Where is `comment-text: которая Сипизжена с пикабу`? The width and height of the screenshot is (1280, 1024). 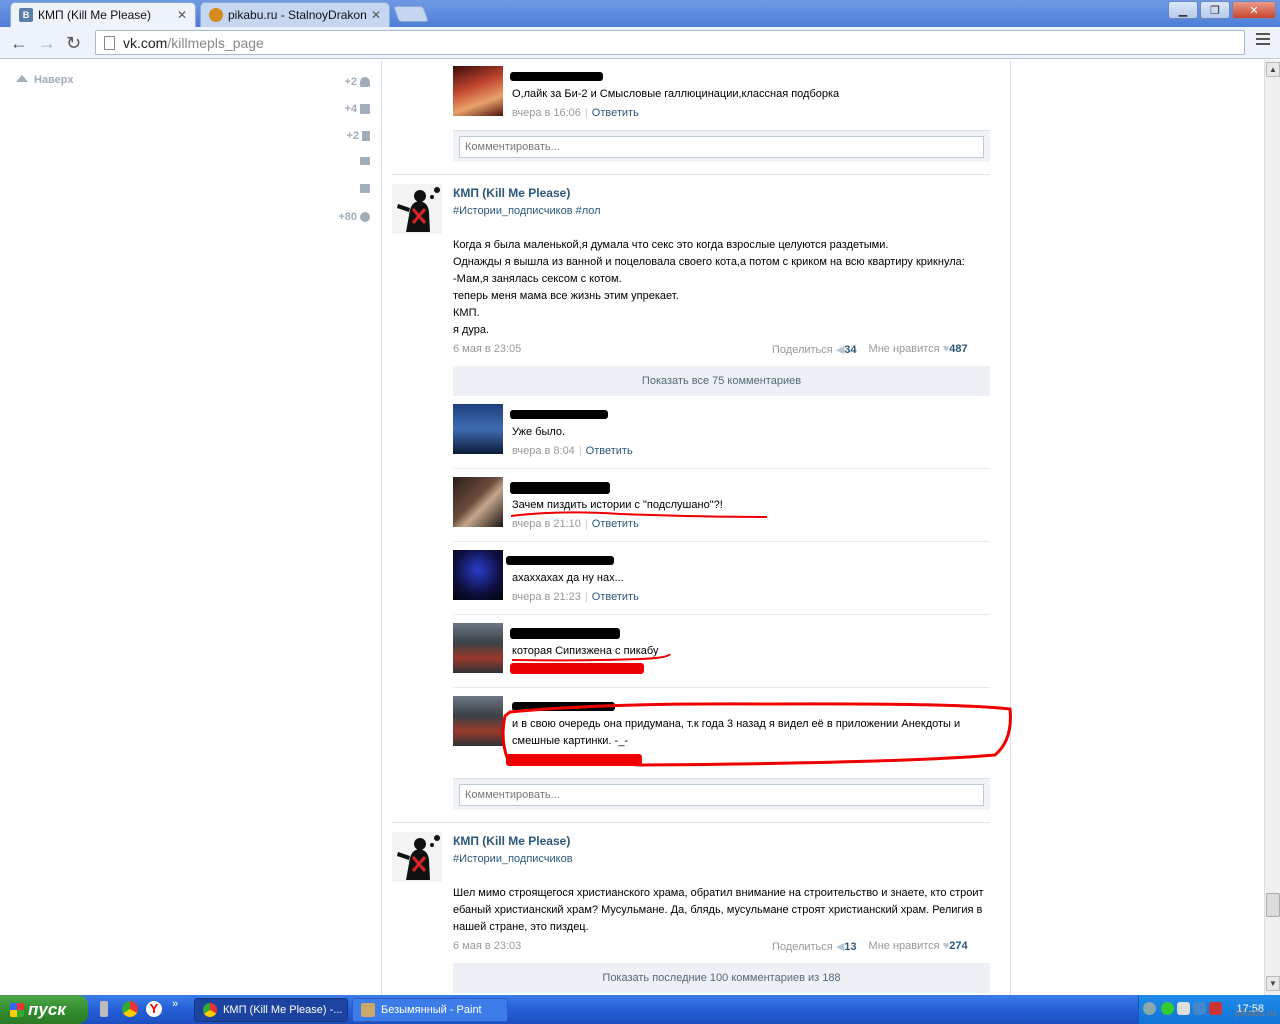
comment-text: которая Сипизжена с пикабу is located at coordinates (585, 651).